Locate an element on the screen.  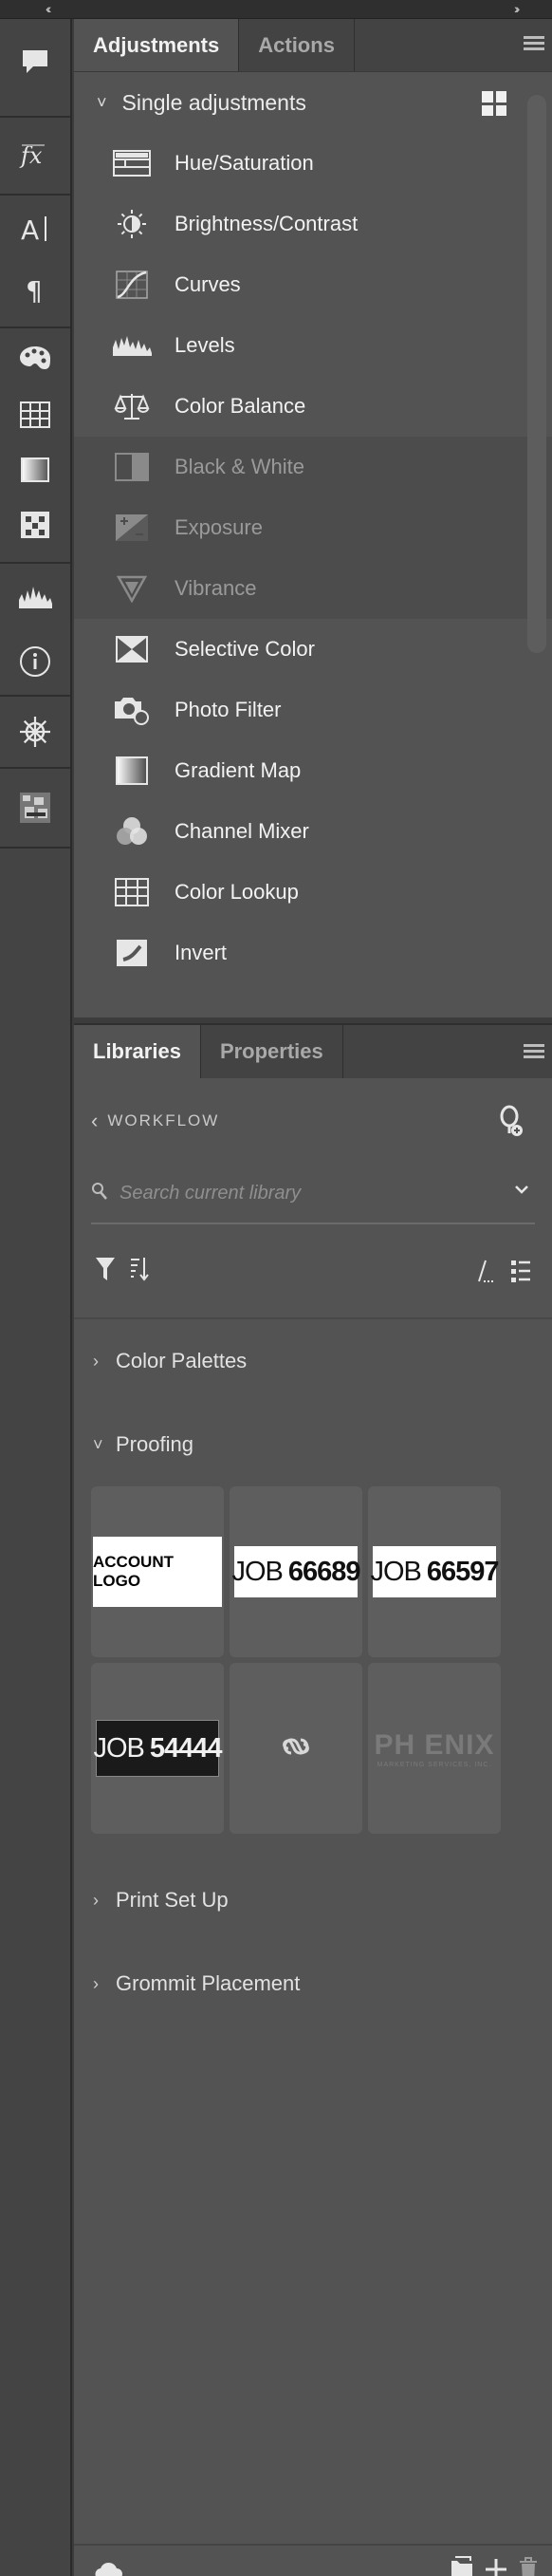
job-label: JOB 66597 is located at coordinates (435, 1571).